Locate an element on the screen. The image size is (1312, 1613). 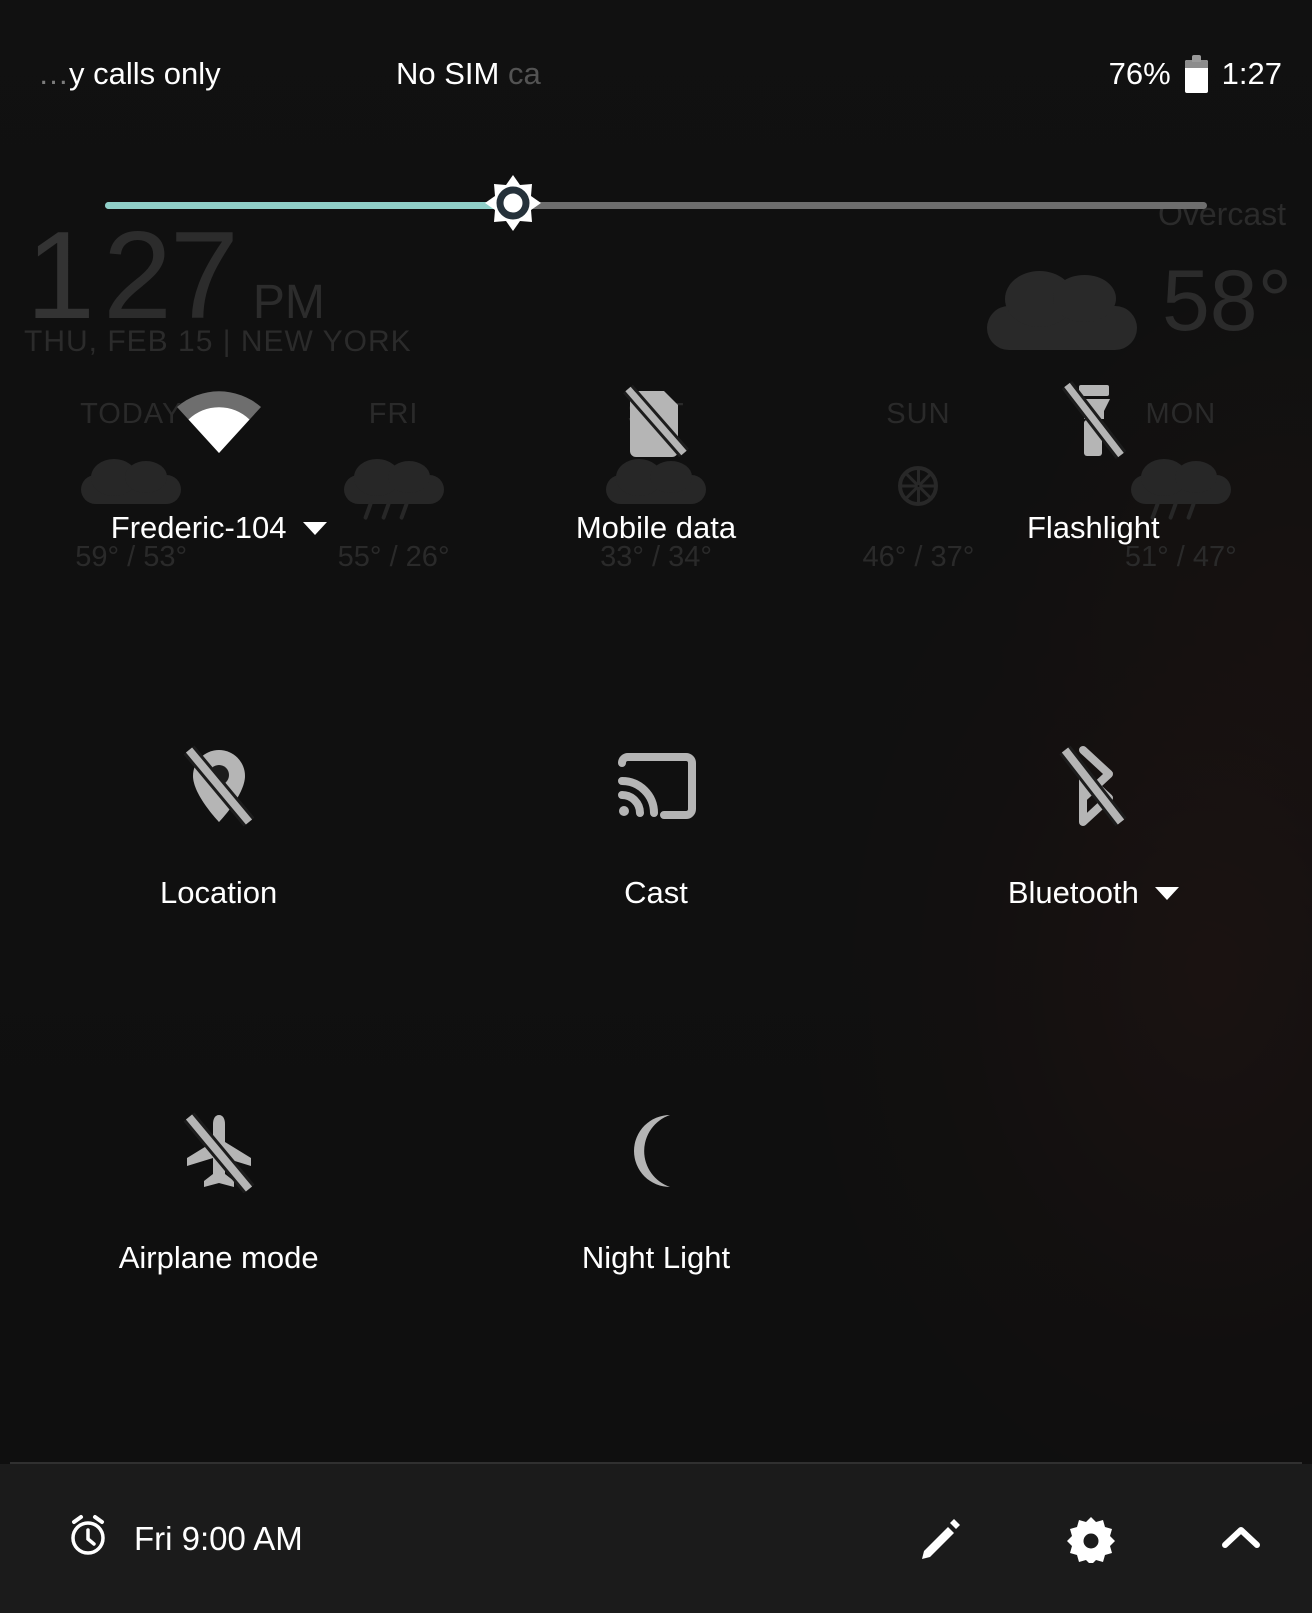
tile-wifi-label-row: Frederic-104 is located at coordinates (218, 528).